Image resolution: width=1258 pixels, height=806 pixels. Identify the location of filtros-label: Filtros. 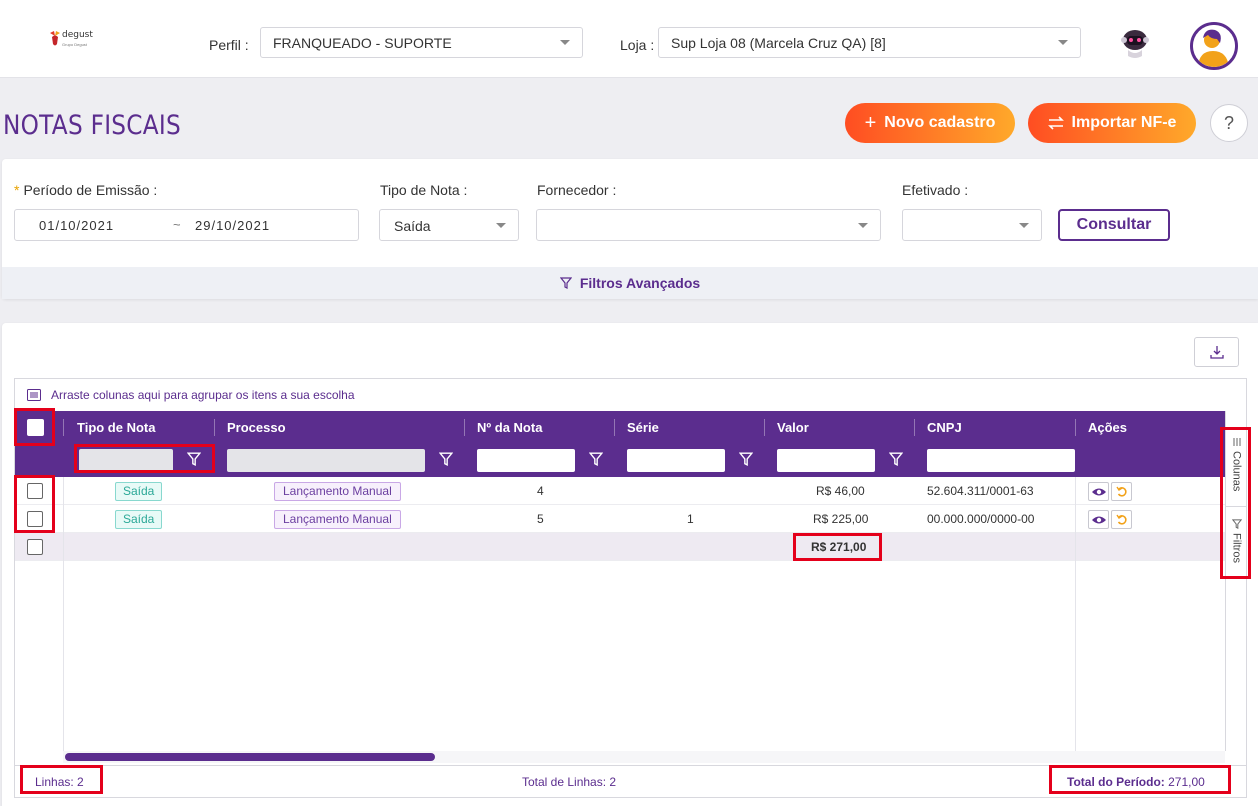
(1236, 548).